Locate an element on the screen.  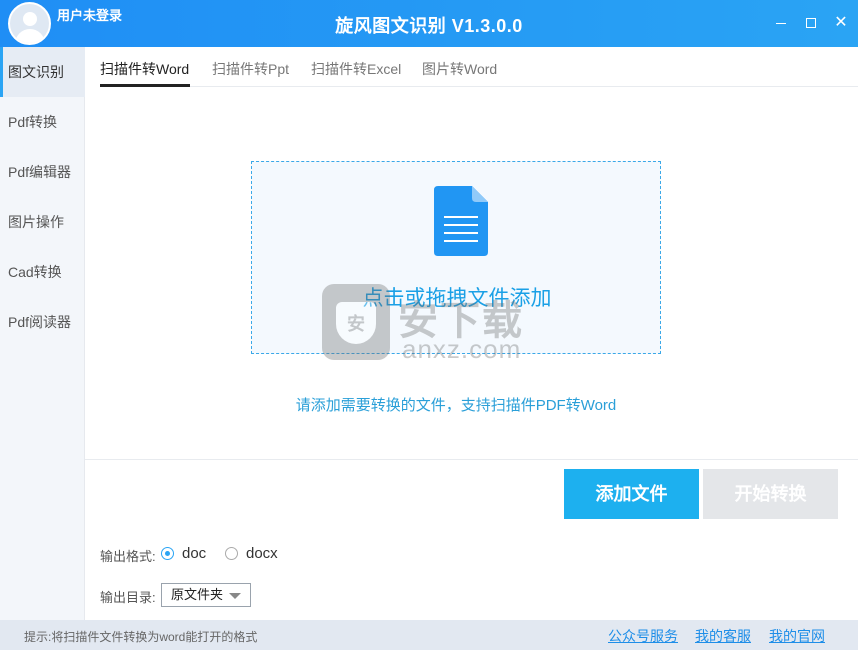
conversion-hint: 请添加需要转换的文件，支持扫描件PDF转Word is located at coordinates (456, 405).